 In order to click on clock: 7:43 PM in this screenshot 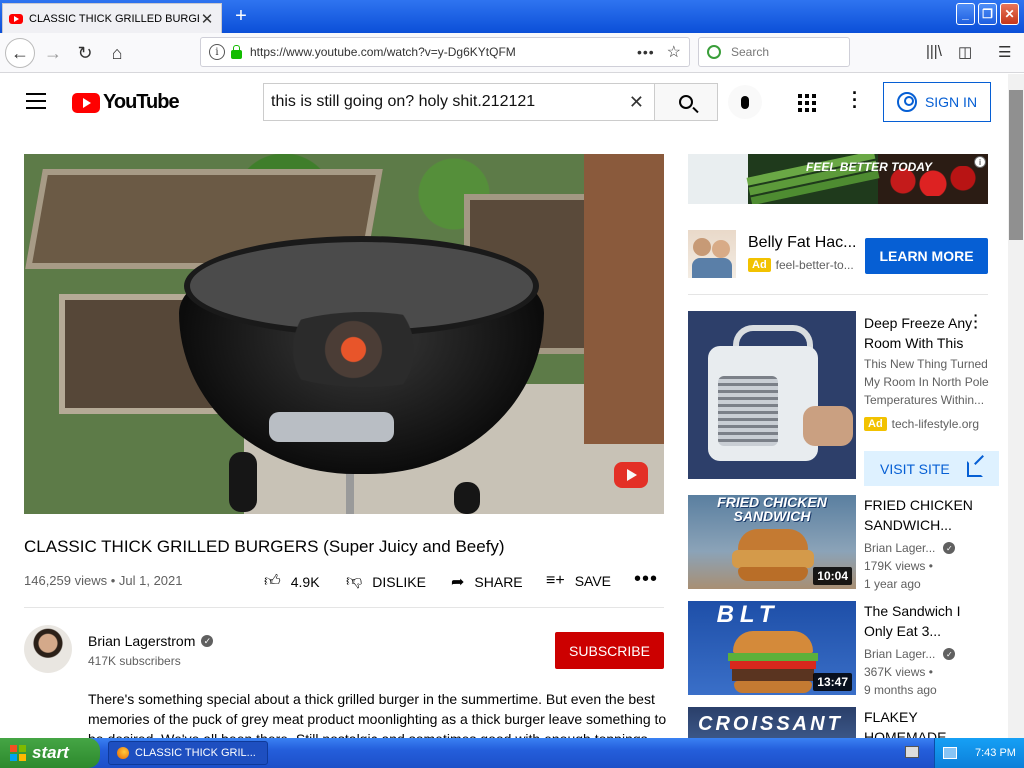, I will do `click(995, 753)`.